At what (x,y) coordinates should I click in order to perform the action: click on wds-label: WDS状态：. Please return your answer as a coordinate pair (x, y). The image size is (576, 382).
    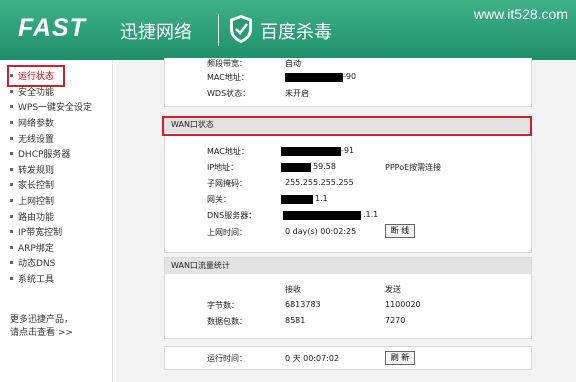
    Looking at the image, I should click on (229, 93).